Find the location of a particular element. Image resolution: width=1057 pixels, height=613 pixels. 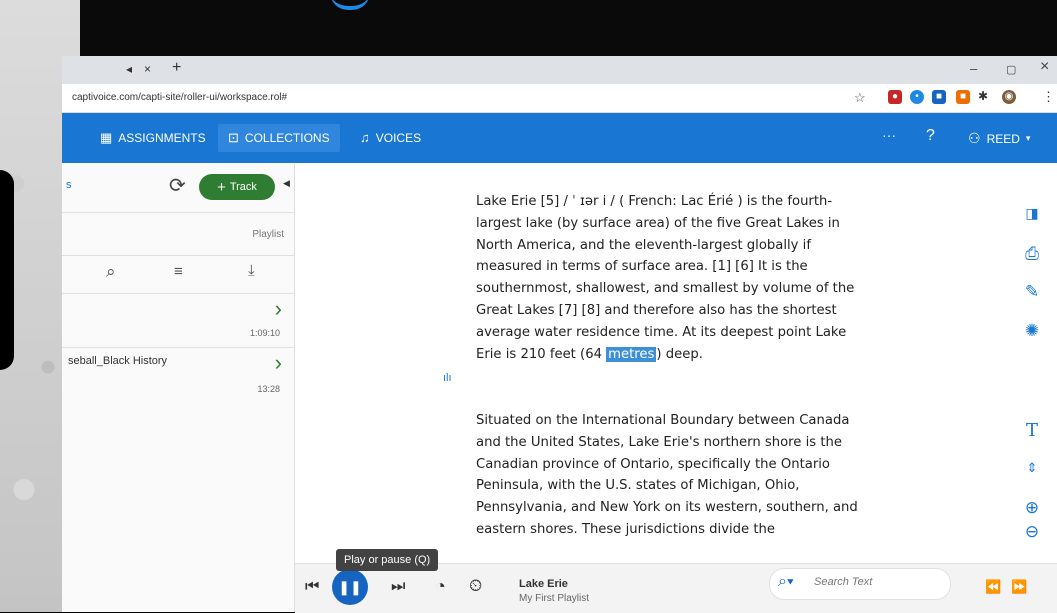

tab-close-icon: × is located at coordinates (147, 69).